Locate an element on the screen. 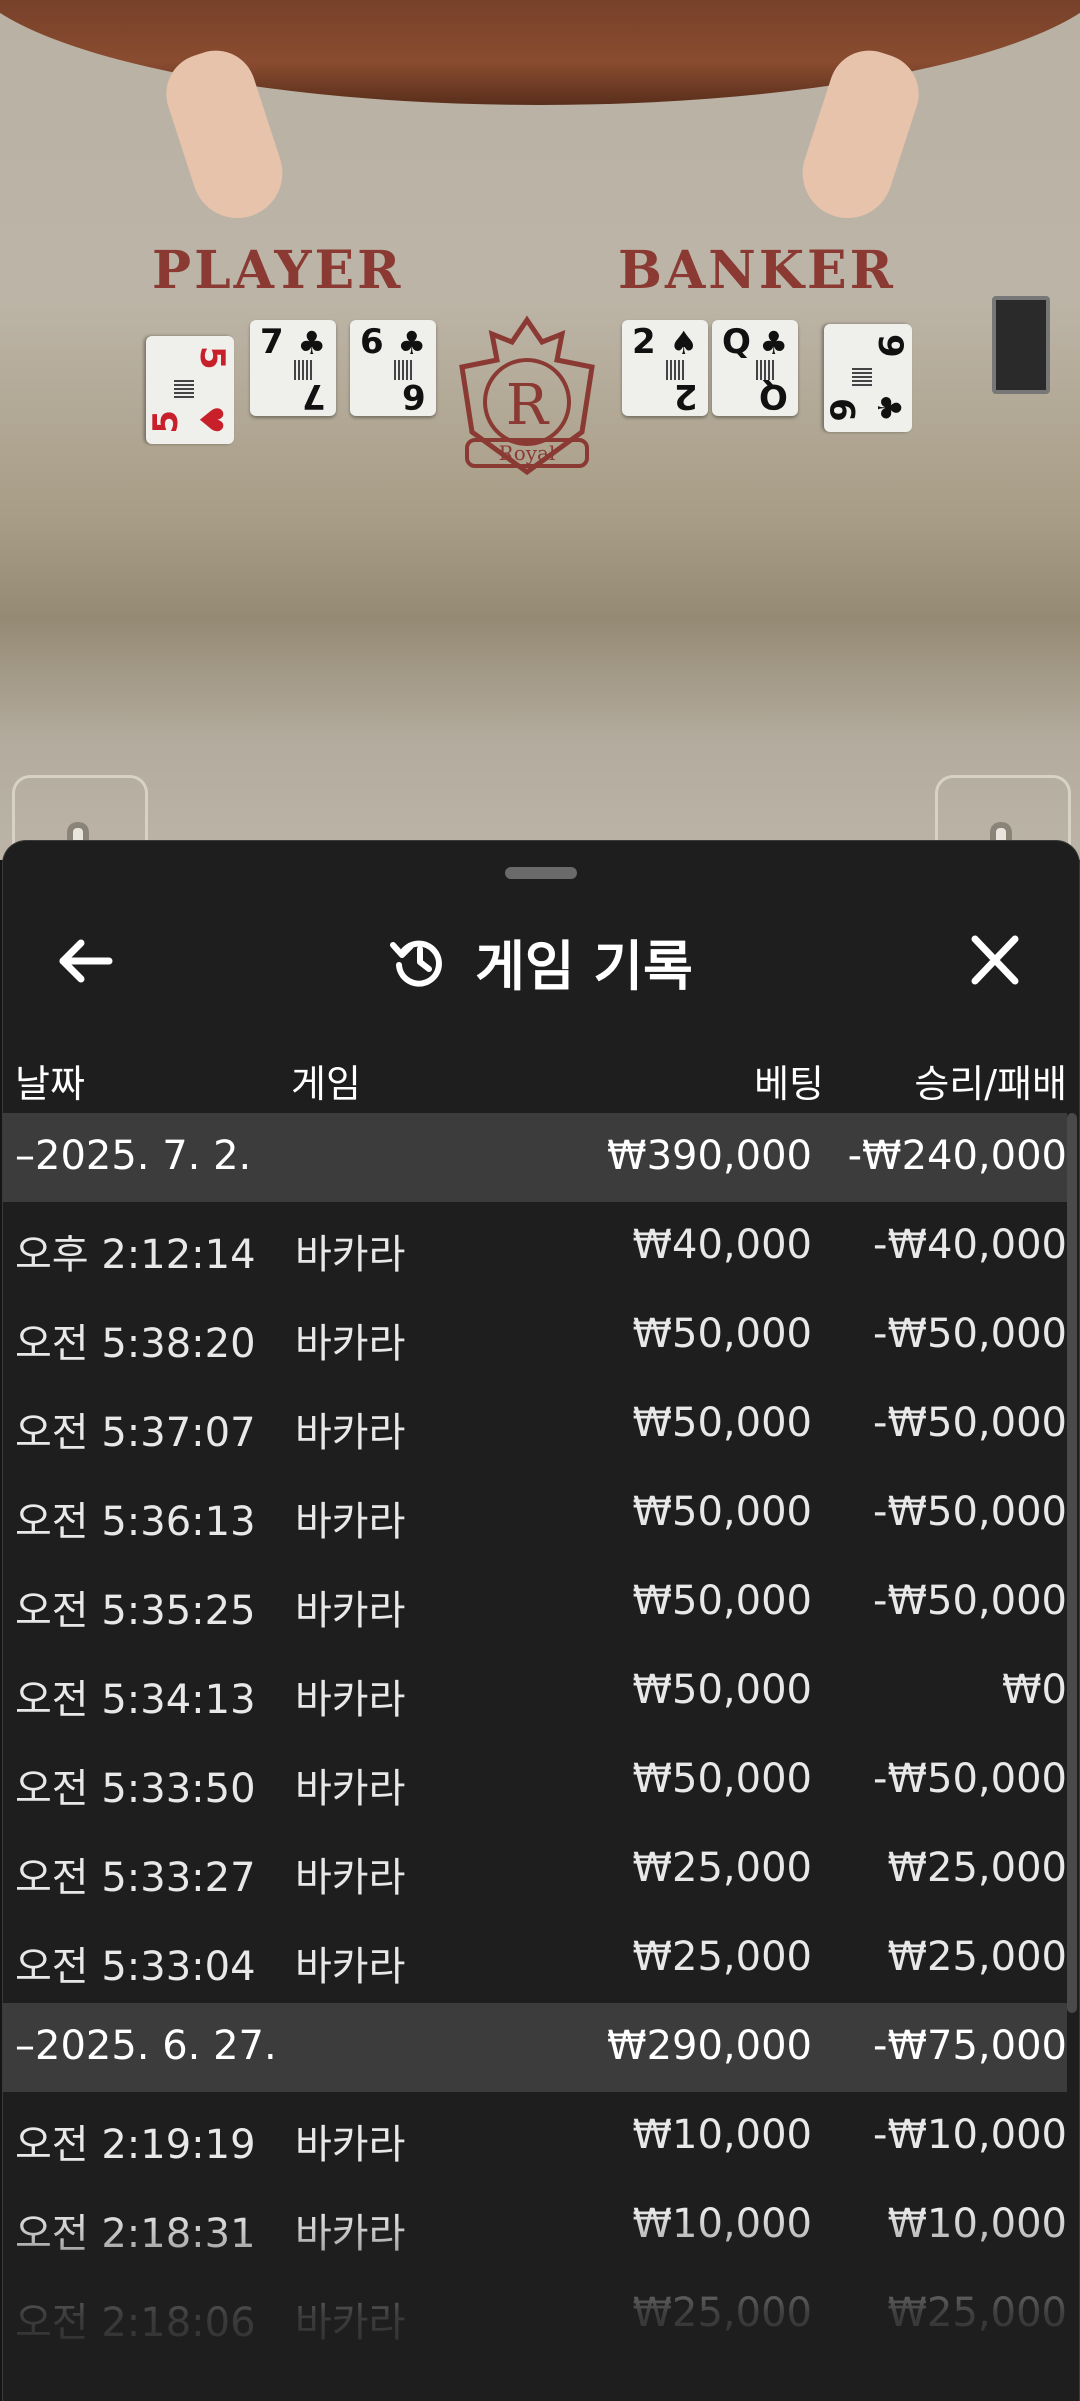 Image resolution: width=1080 pixels, height=2401 pixels. sheet-drag-handle is located at coordinates (541, 873).